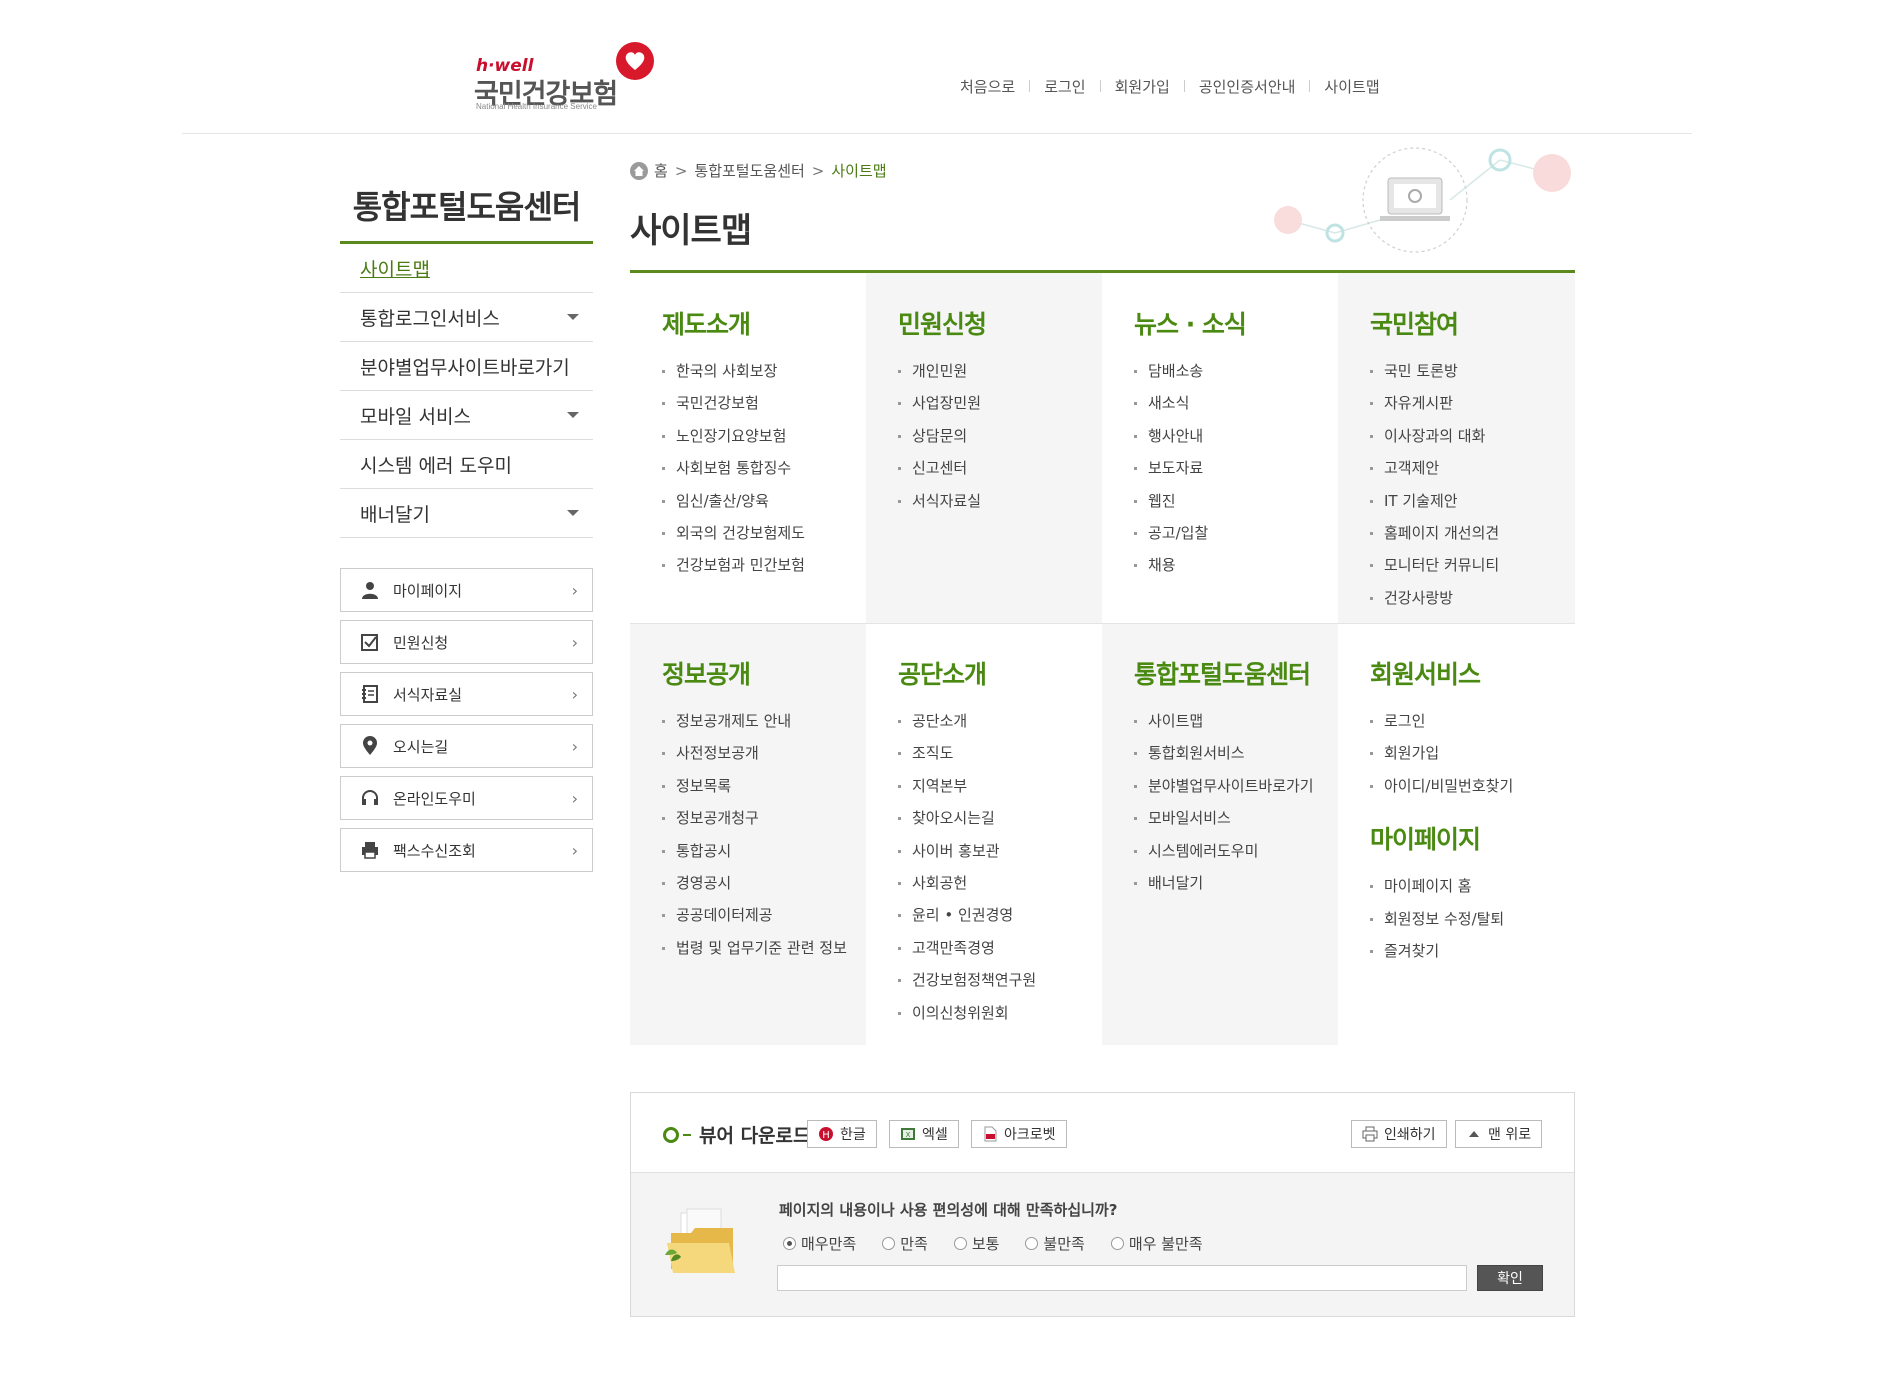  What do you see at coordinates (1000, 980) in the screenshot?
I see `sitemap-link: 건강보험정책연구원` at bounding box center [1000, 980].